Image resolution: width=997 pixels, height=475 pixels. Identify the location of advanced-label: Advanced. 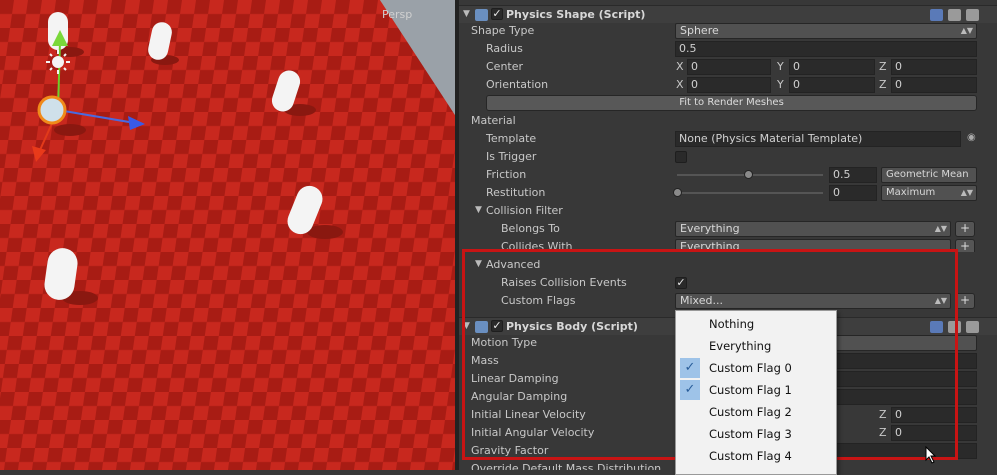
(513, 264).